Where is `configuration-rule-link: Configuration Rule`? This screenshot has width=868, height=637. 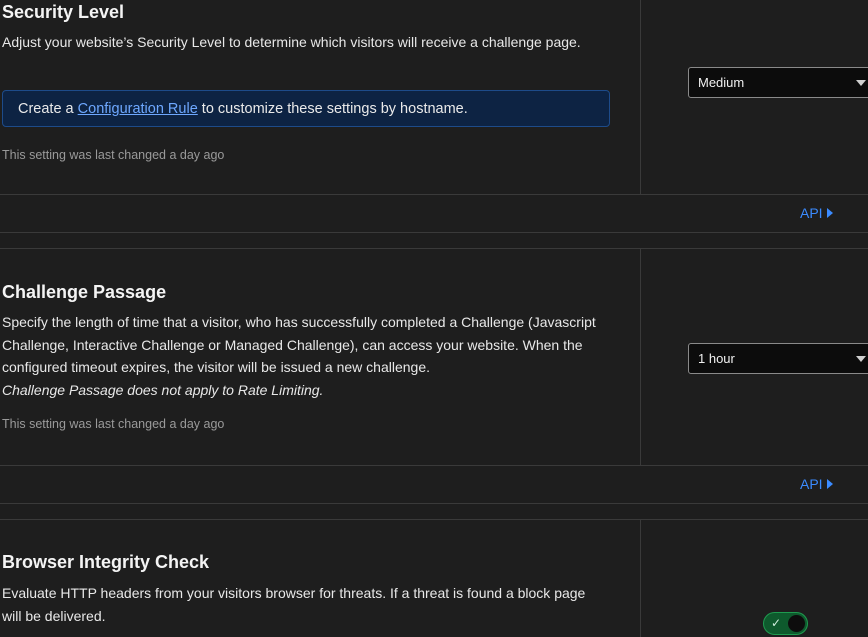 configuration-rule-link: Configuration Rule is located at coordinates (138, 109).